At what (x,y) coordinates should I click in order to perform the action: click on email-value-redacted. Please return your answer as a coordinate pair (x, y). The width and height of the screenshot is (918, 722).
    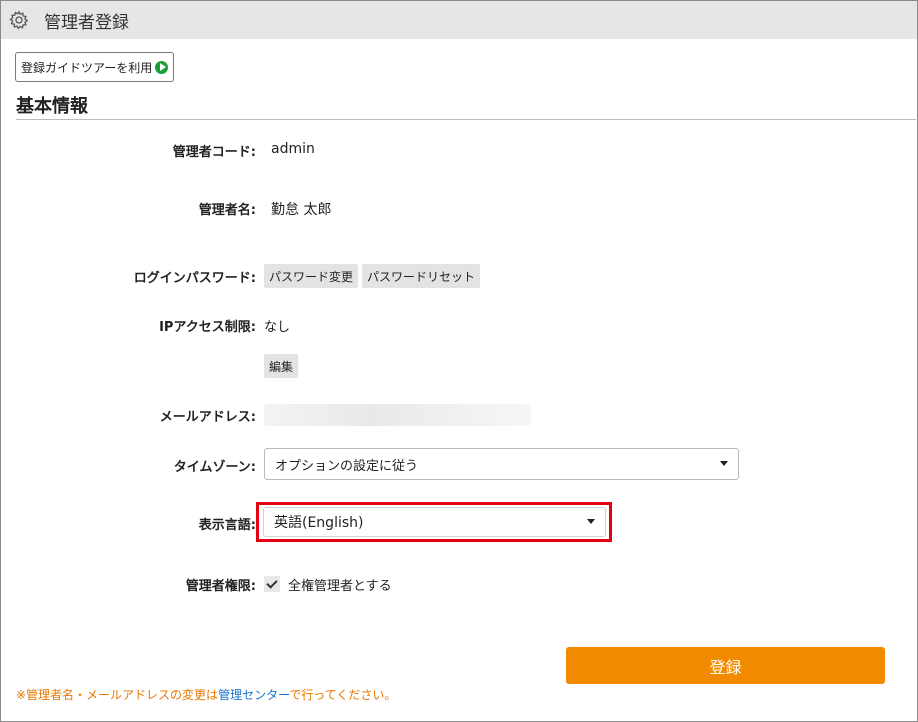
    Looking at the image, I should click on (397, 415).